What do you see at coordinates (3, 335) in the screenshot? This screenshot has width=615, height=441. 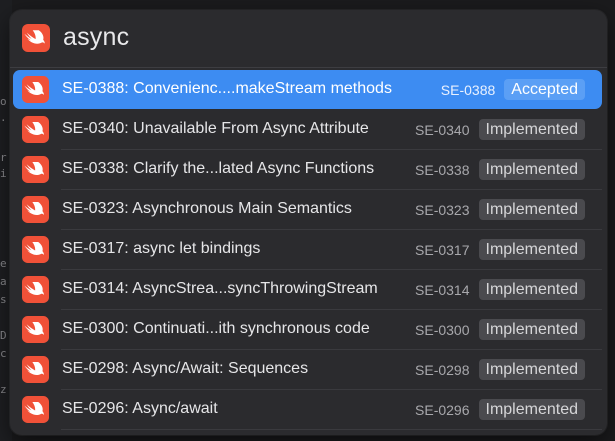 I see `background-glyph: D` at bounding box center [3, 335].